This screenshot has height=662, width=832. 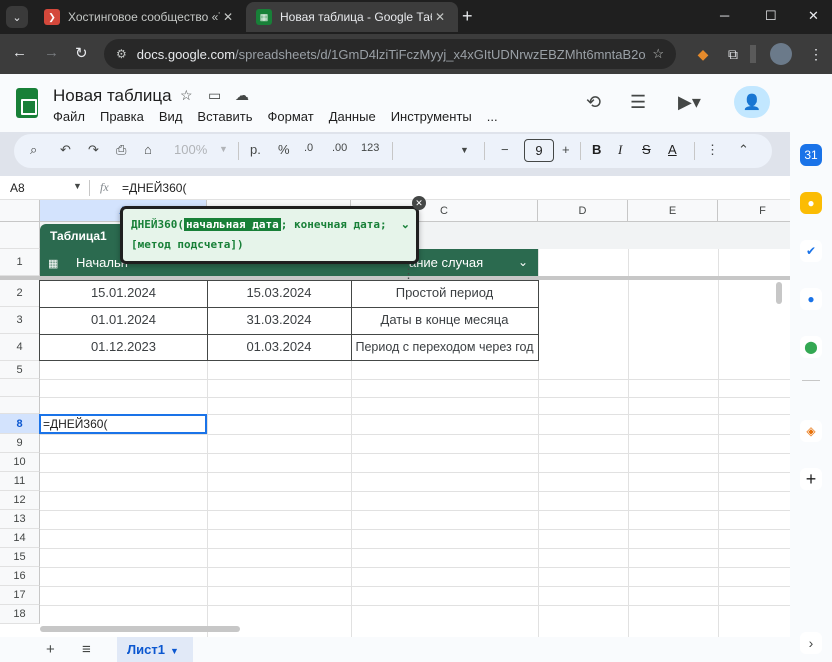 What do you see at coordinates (20, 481) in the screenshot?
I see `row-header-11: 11` at bounding box center [20, 481].